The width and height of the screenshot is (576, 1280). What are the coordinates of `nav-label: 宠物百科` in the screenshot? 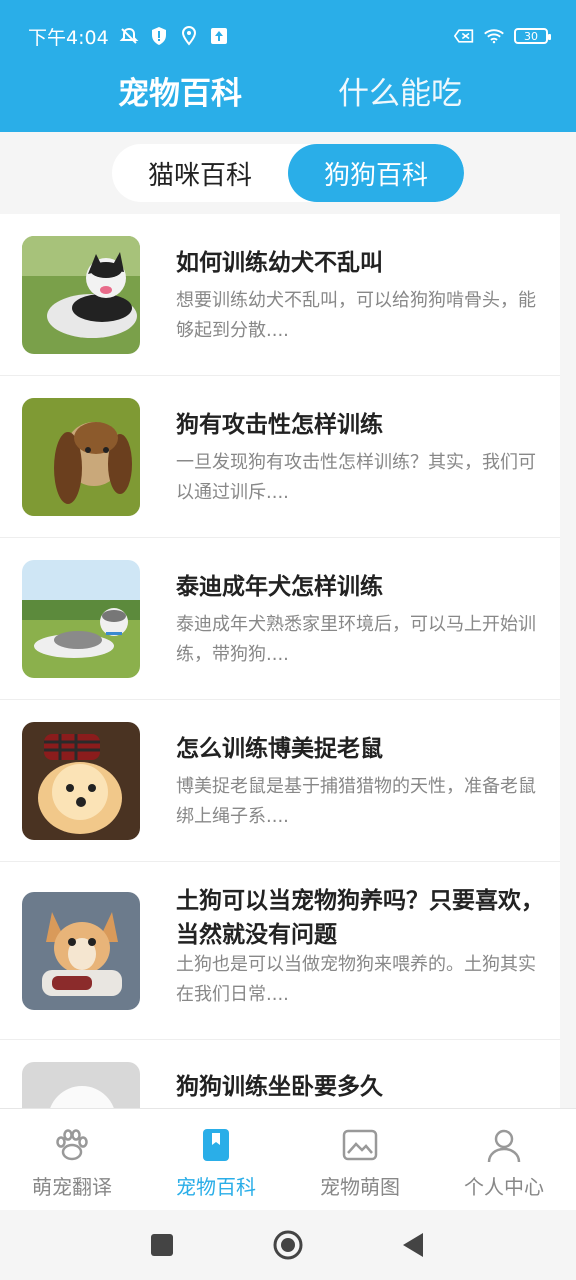 It's located at (216, 1187).